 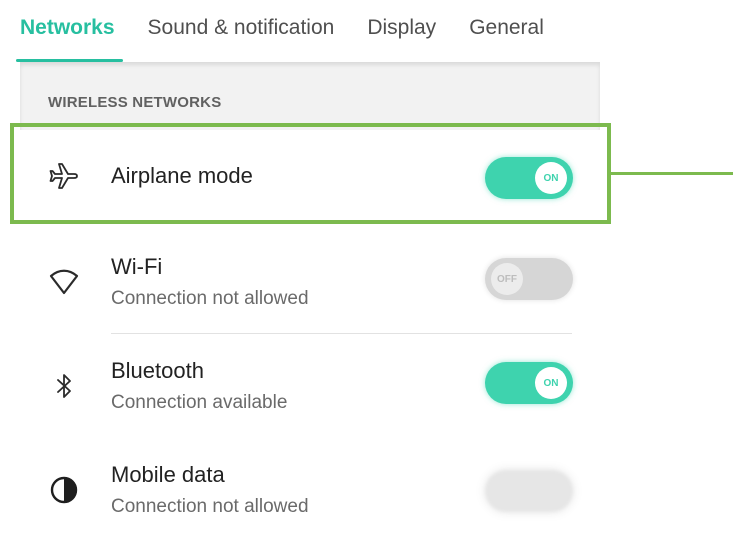 What do you see at coordinates (529, 383) in the screenshot?
I see `bluetooth-toggle: ON` at bounding box center [529, 383].